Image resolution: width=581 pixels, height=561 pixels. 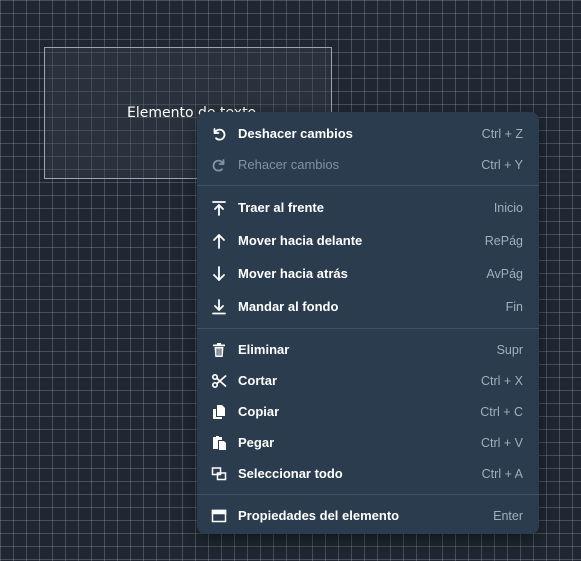 What do you see at coordinates (264, 349) in the screenshot?
I see `menu-item-label: Eliminar` at bounding box center [264, 349].